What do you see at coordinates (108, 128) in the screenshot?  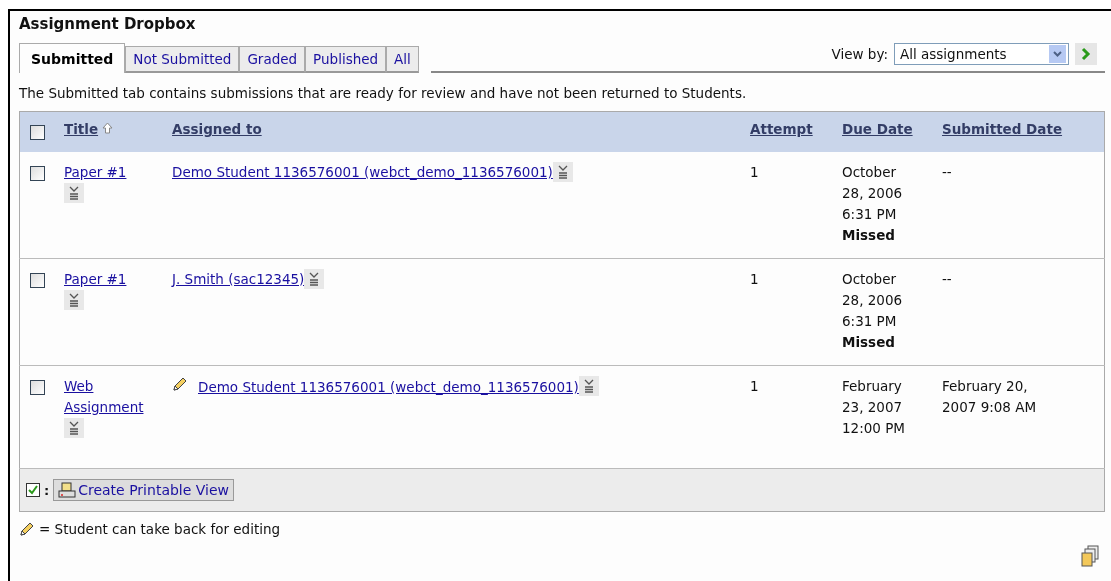 I see `sort-arrow-icon` at bounding box center [108, 128].